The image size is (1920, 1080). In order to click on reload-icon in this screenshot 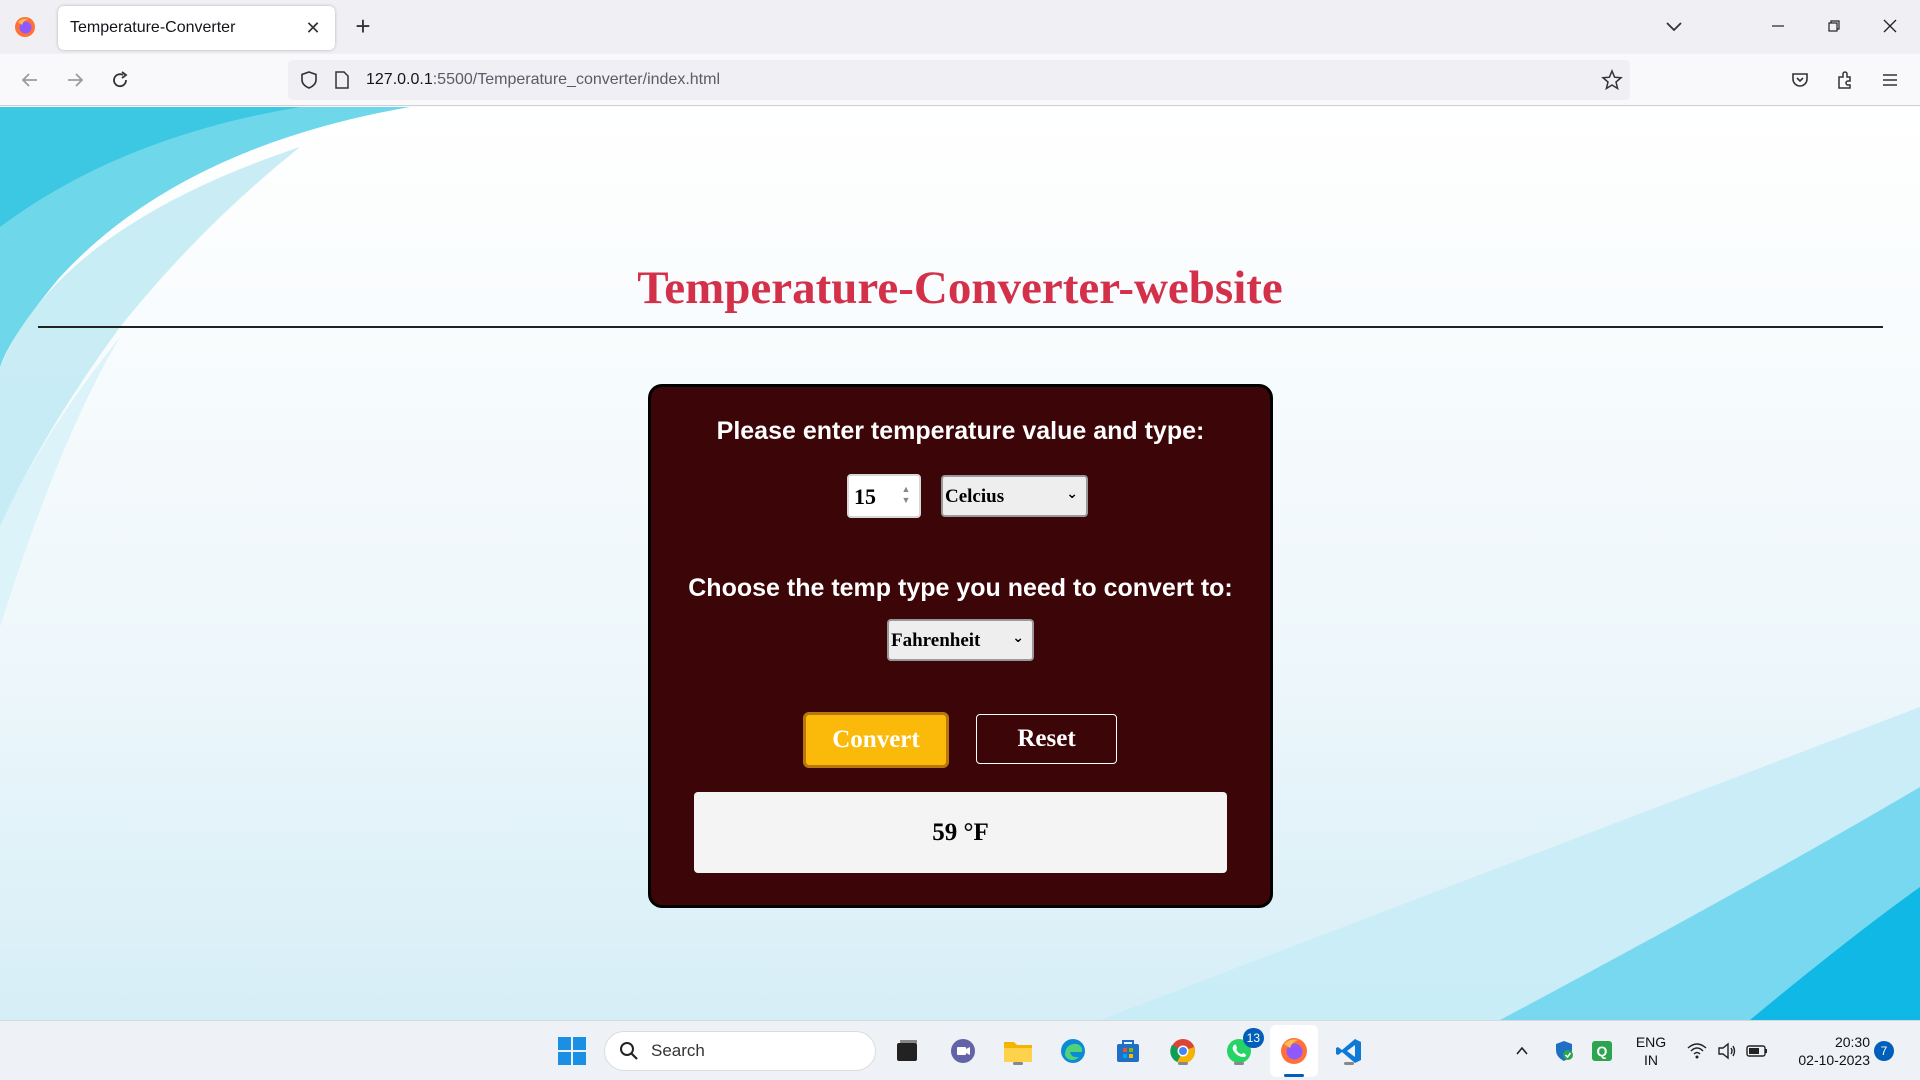, I will do `click(120, 80)`.